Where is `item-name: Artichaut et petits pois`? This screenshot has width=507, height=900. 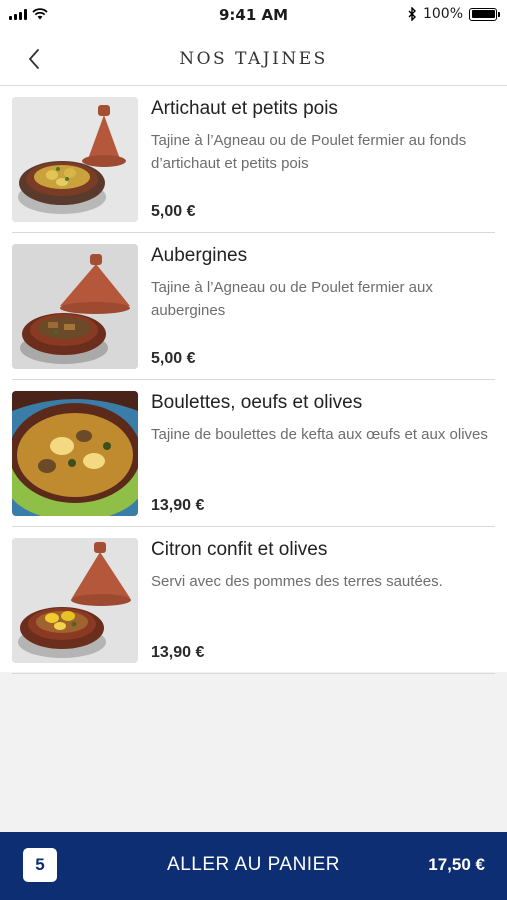 item-name: Artichaut et petits pois is located at coordinates (244, 108).